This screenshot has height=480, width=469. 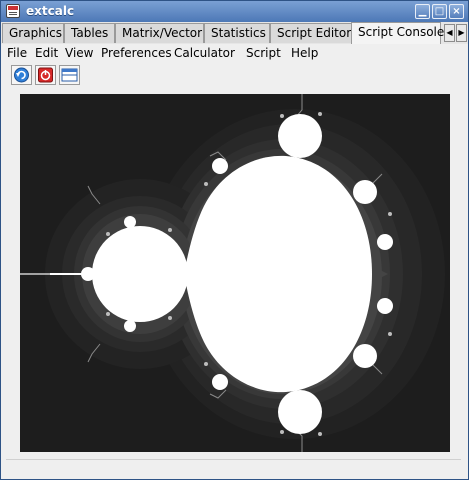 I want to click on close-icon: ×, so click(x=456, y=11).